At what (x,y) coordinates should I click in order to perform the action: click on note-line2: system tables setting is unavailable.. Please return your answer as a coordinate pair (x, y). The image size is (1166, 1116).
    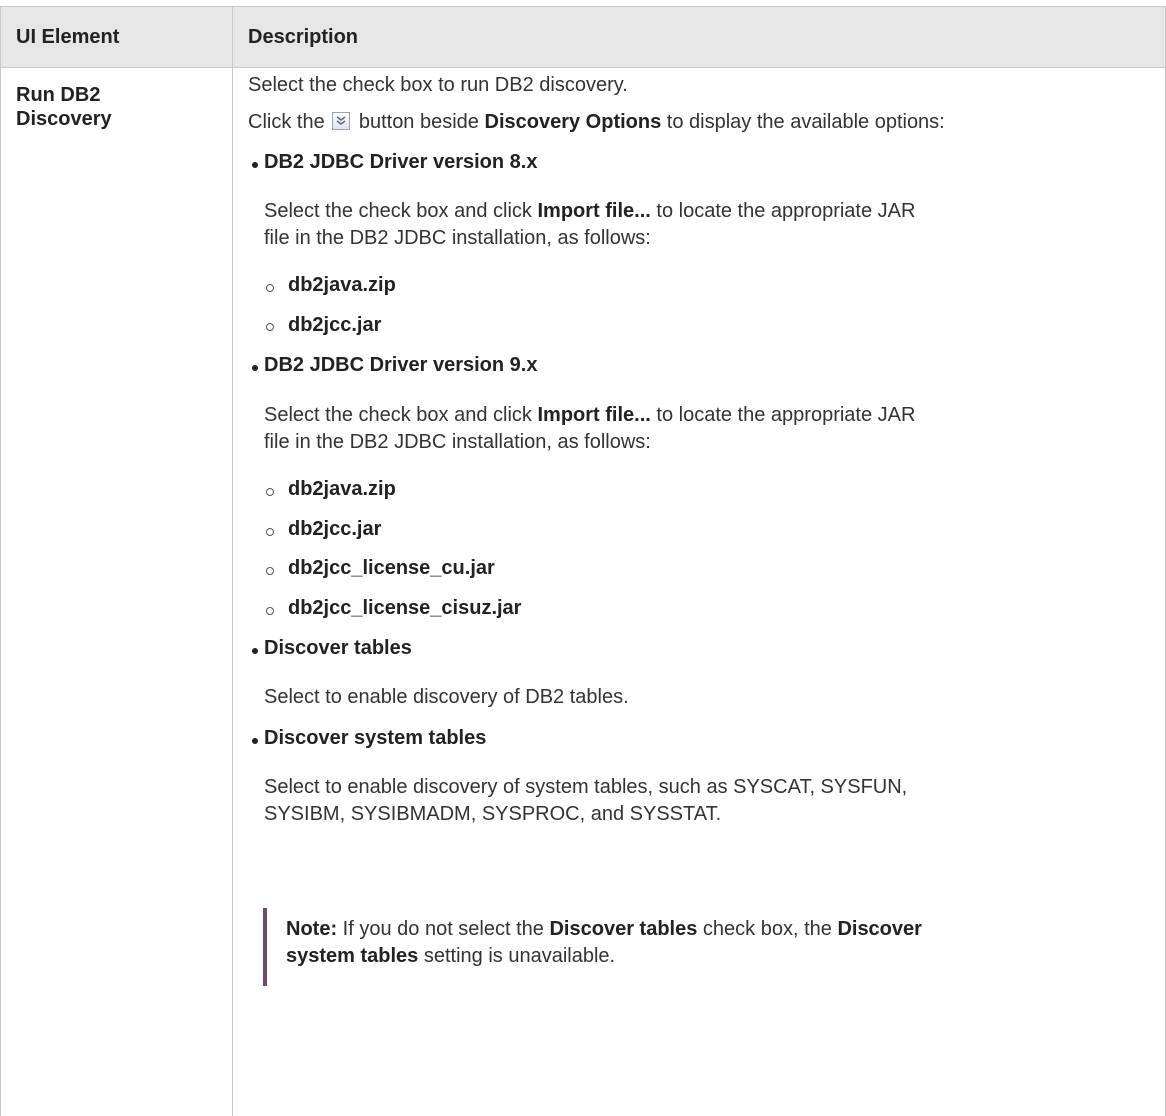
    Looking at the image, I should click on (451, 956).